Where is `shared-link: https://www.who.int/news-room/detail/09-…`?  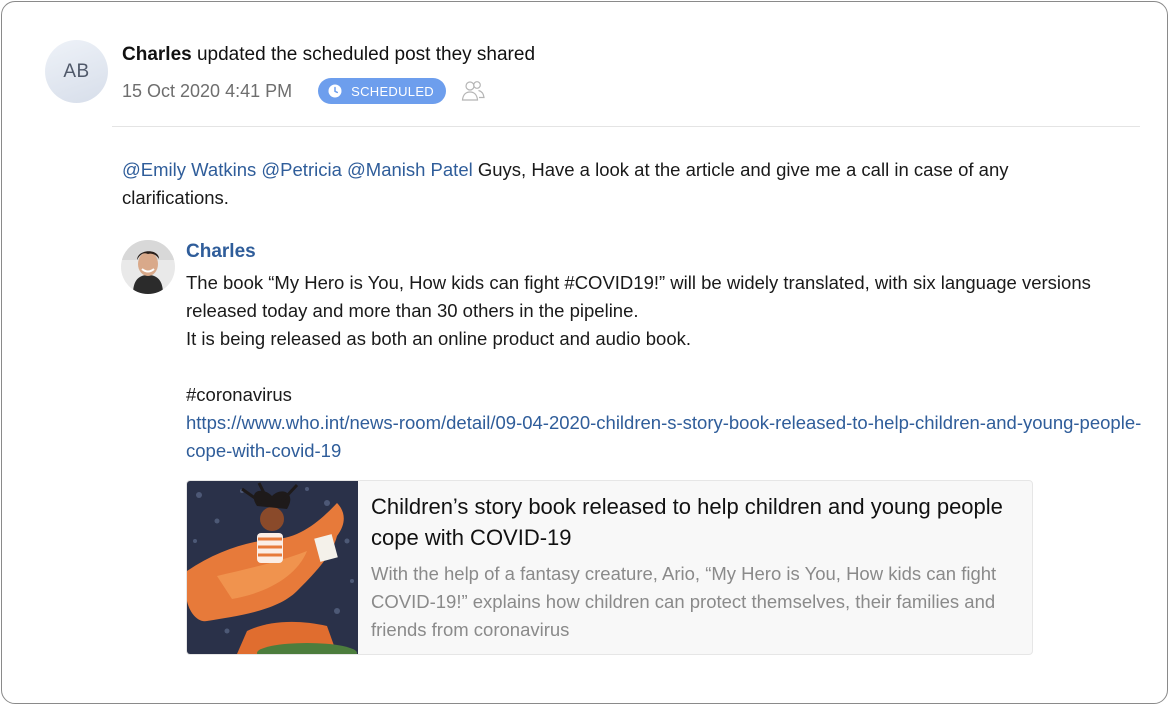 shared-link: https://www.who.int/news-room/detail/09-… is located at coordinates (666, 437).